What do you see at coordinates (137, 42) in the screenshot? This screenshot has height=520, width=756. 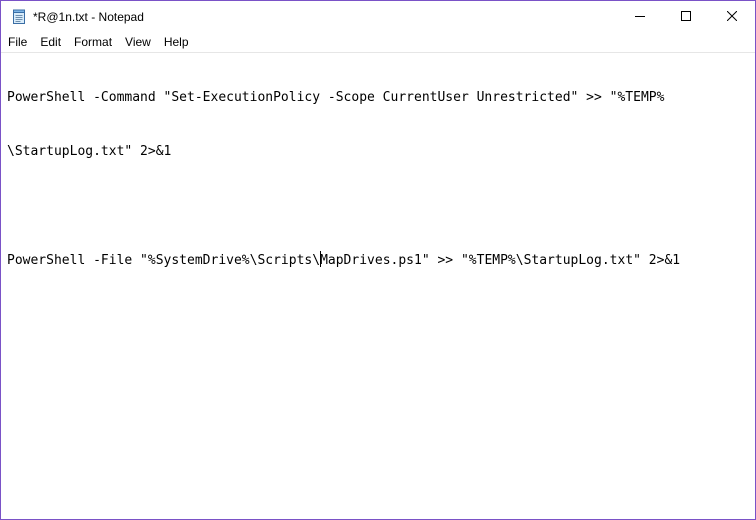 I see `menu-view: View` at bounding box center [137, 42].